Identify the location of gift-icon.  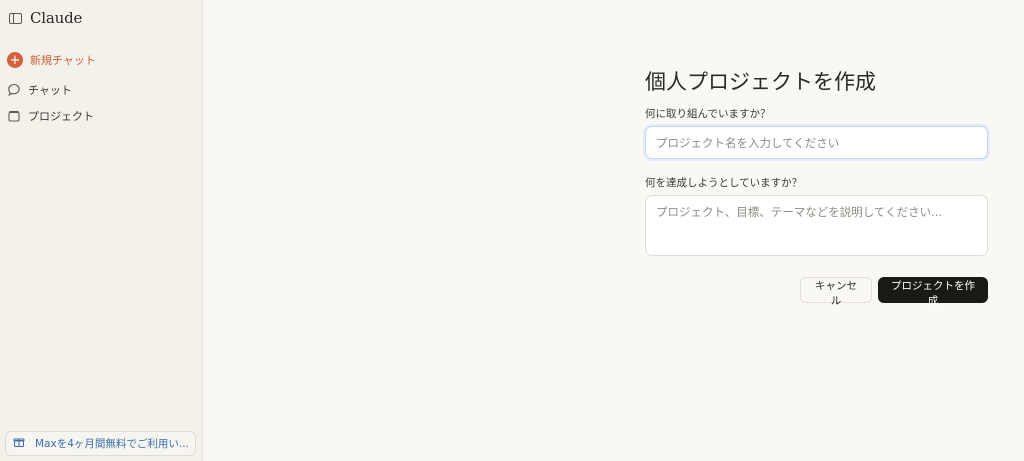
(19, 443).